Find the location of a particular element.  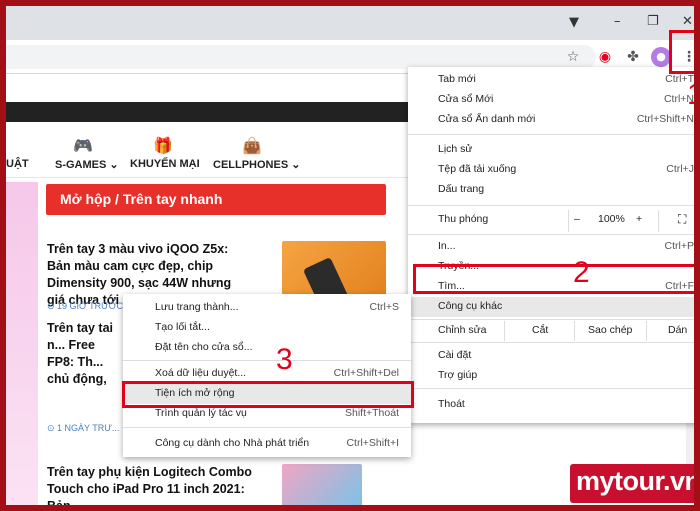

article-thumbnail is located at coordinates (322, 484).